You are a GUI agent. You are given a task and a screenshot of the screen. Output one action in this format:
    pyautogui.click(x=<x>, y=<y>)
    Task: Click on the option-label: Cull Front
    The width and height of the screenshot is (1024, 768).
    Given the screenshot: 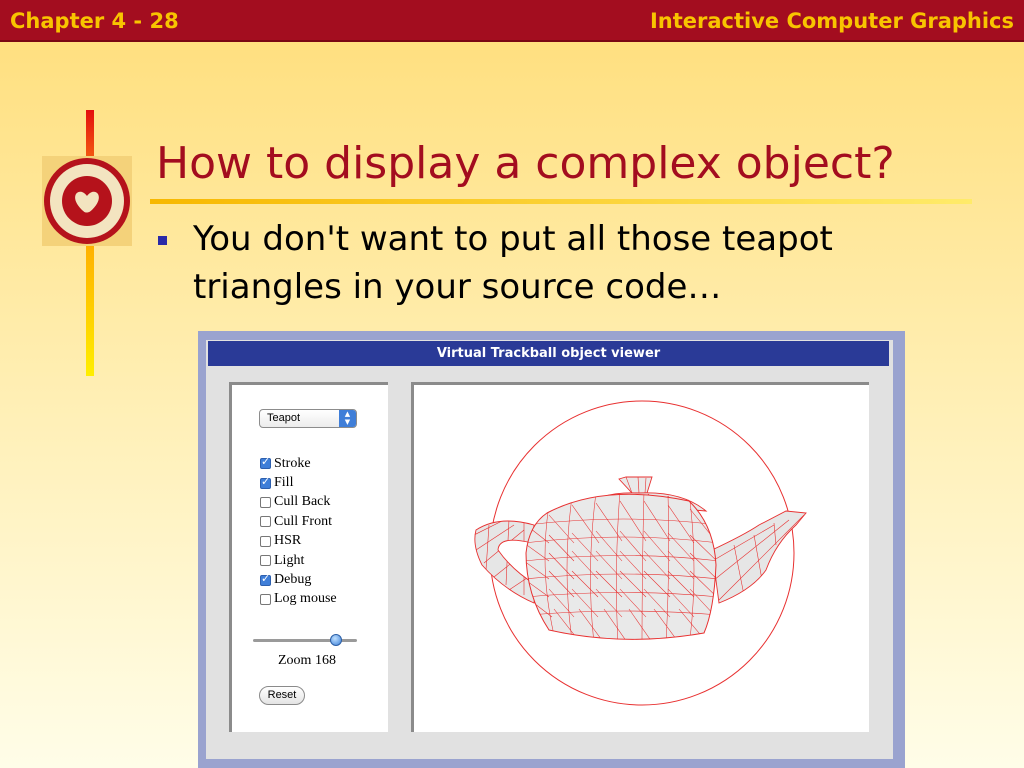 What is the action you would take?
    pyautogui.click(x=303, y=521)
    